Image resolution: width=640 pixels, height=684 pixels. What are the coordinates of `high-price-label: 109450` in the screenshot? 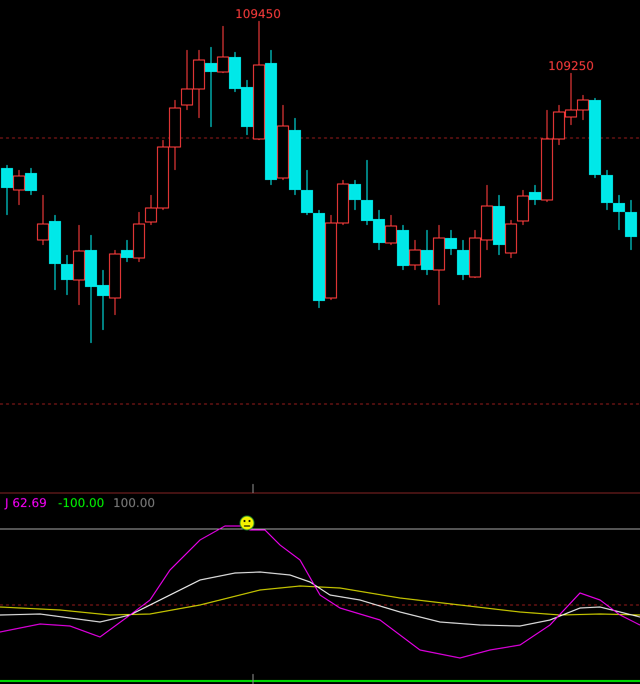 It's located at (258, 14).